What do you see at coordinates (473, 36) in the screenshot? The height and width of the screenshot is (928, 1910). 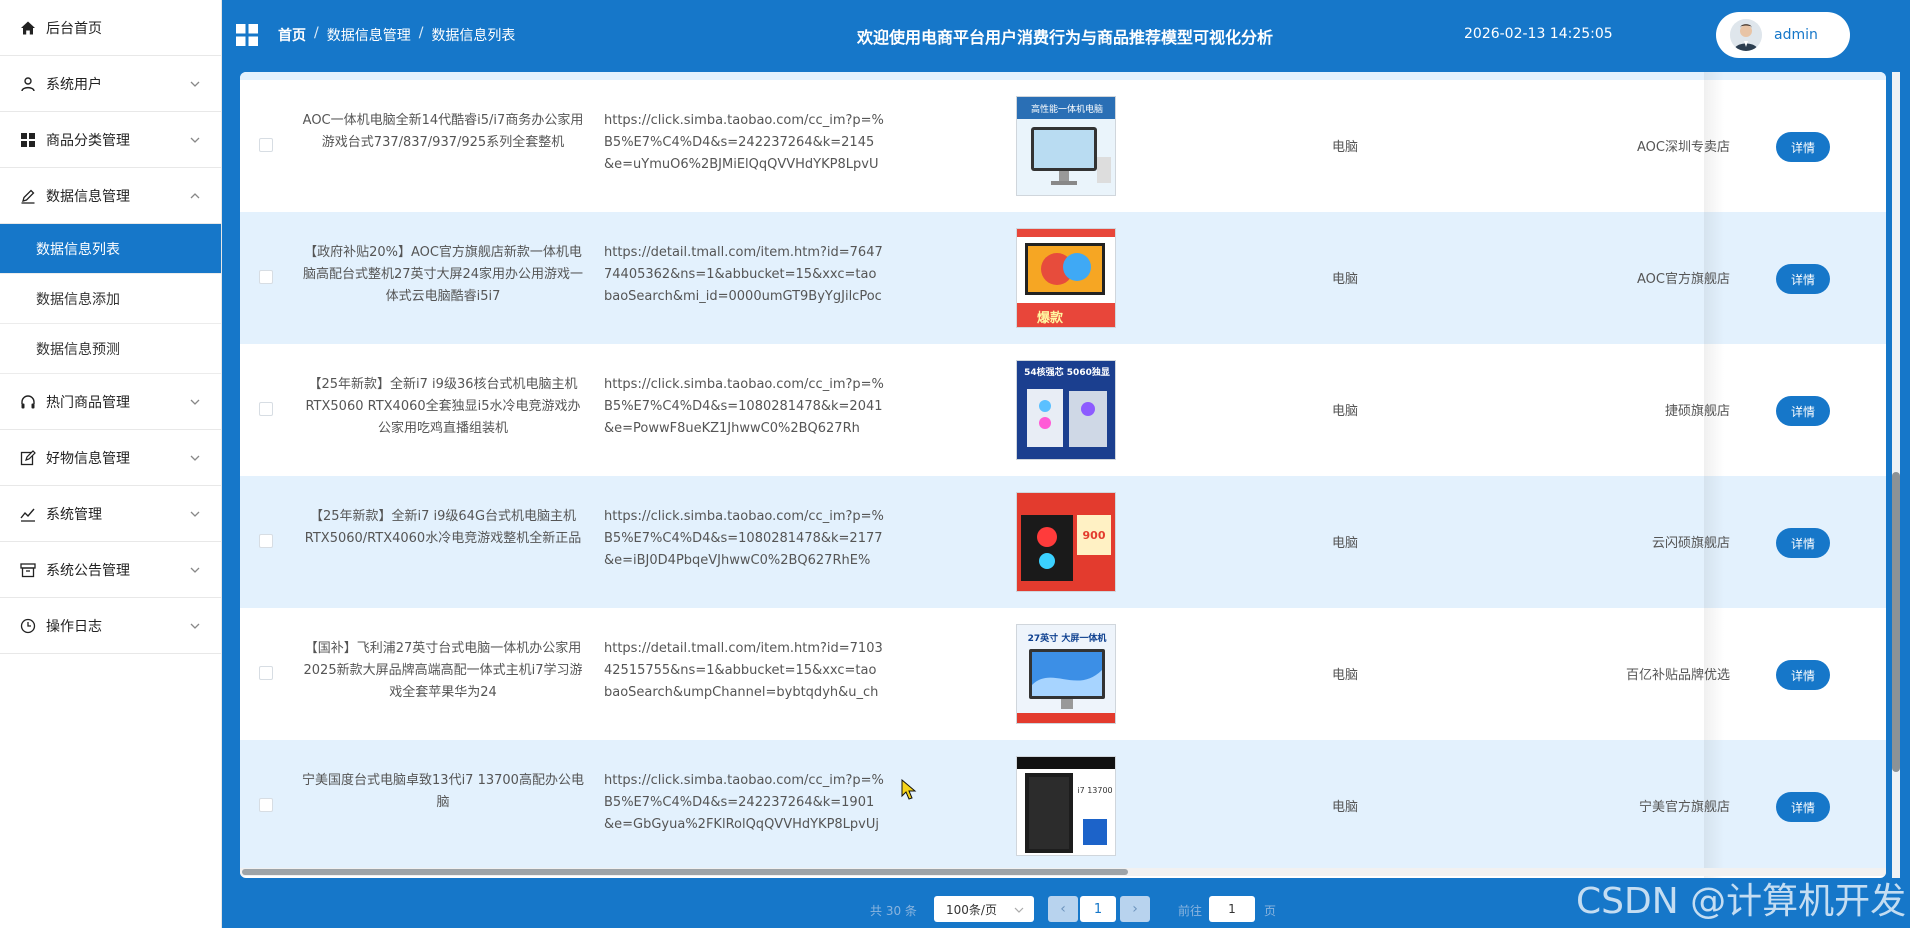 I see `breadcrumb-current: 数据信息列表` at bounding box center [473, 36].